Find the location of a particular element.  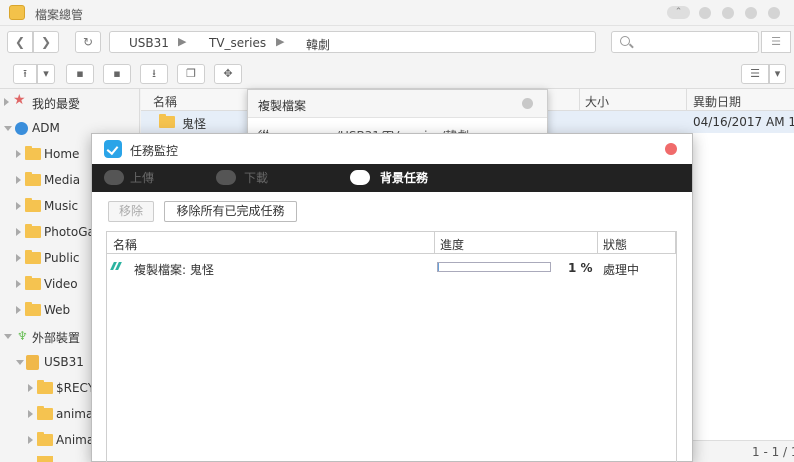

status-badge: 處理中 is located at coordinates (621, 270).